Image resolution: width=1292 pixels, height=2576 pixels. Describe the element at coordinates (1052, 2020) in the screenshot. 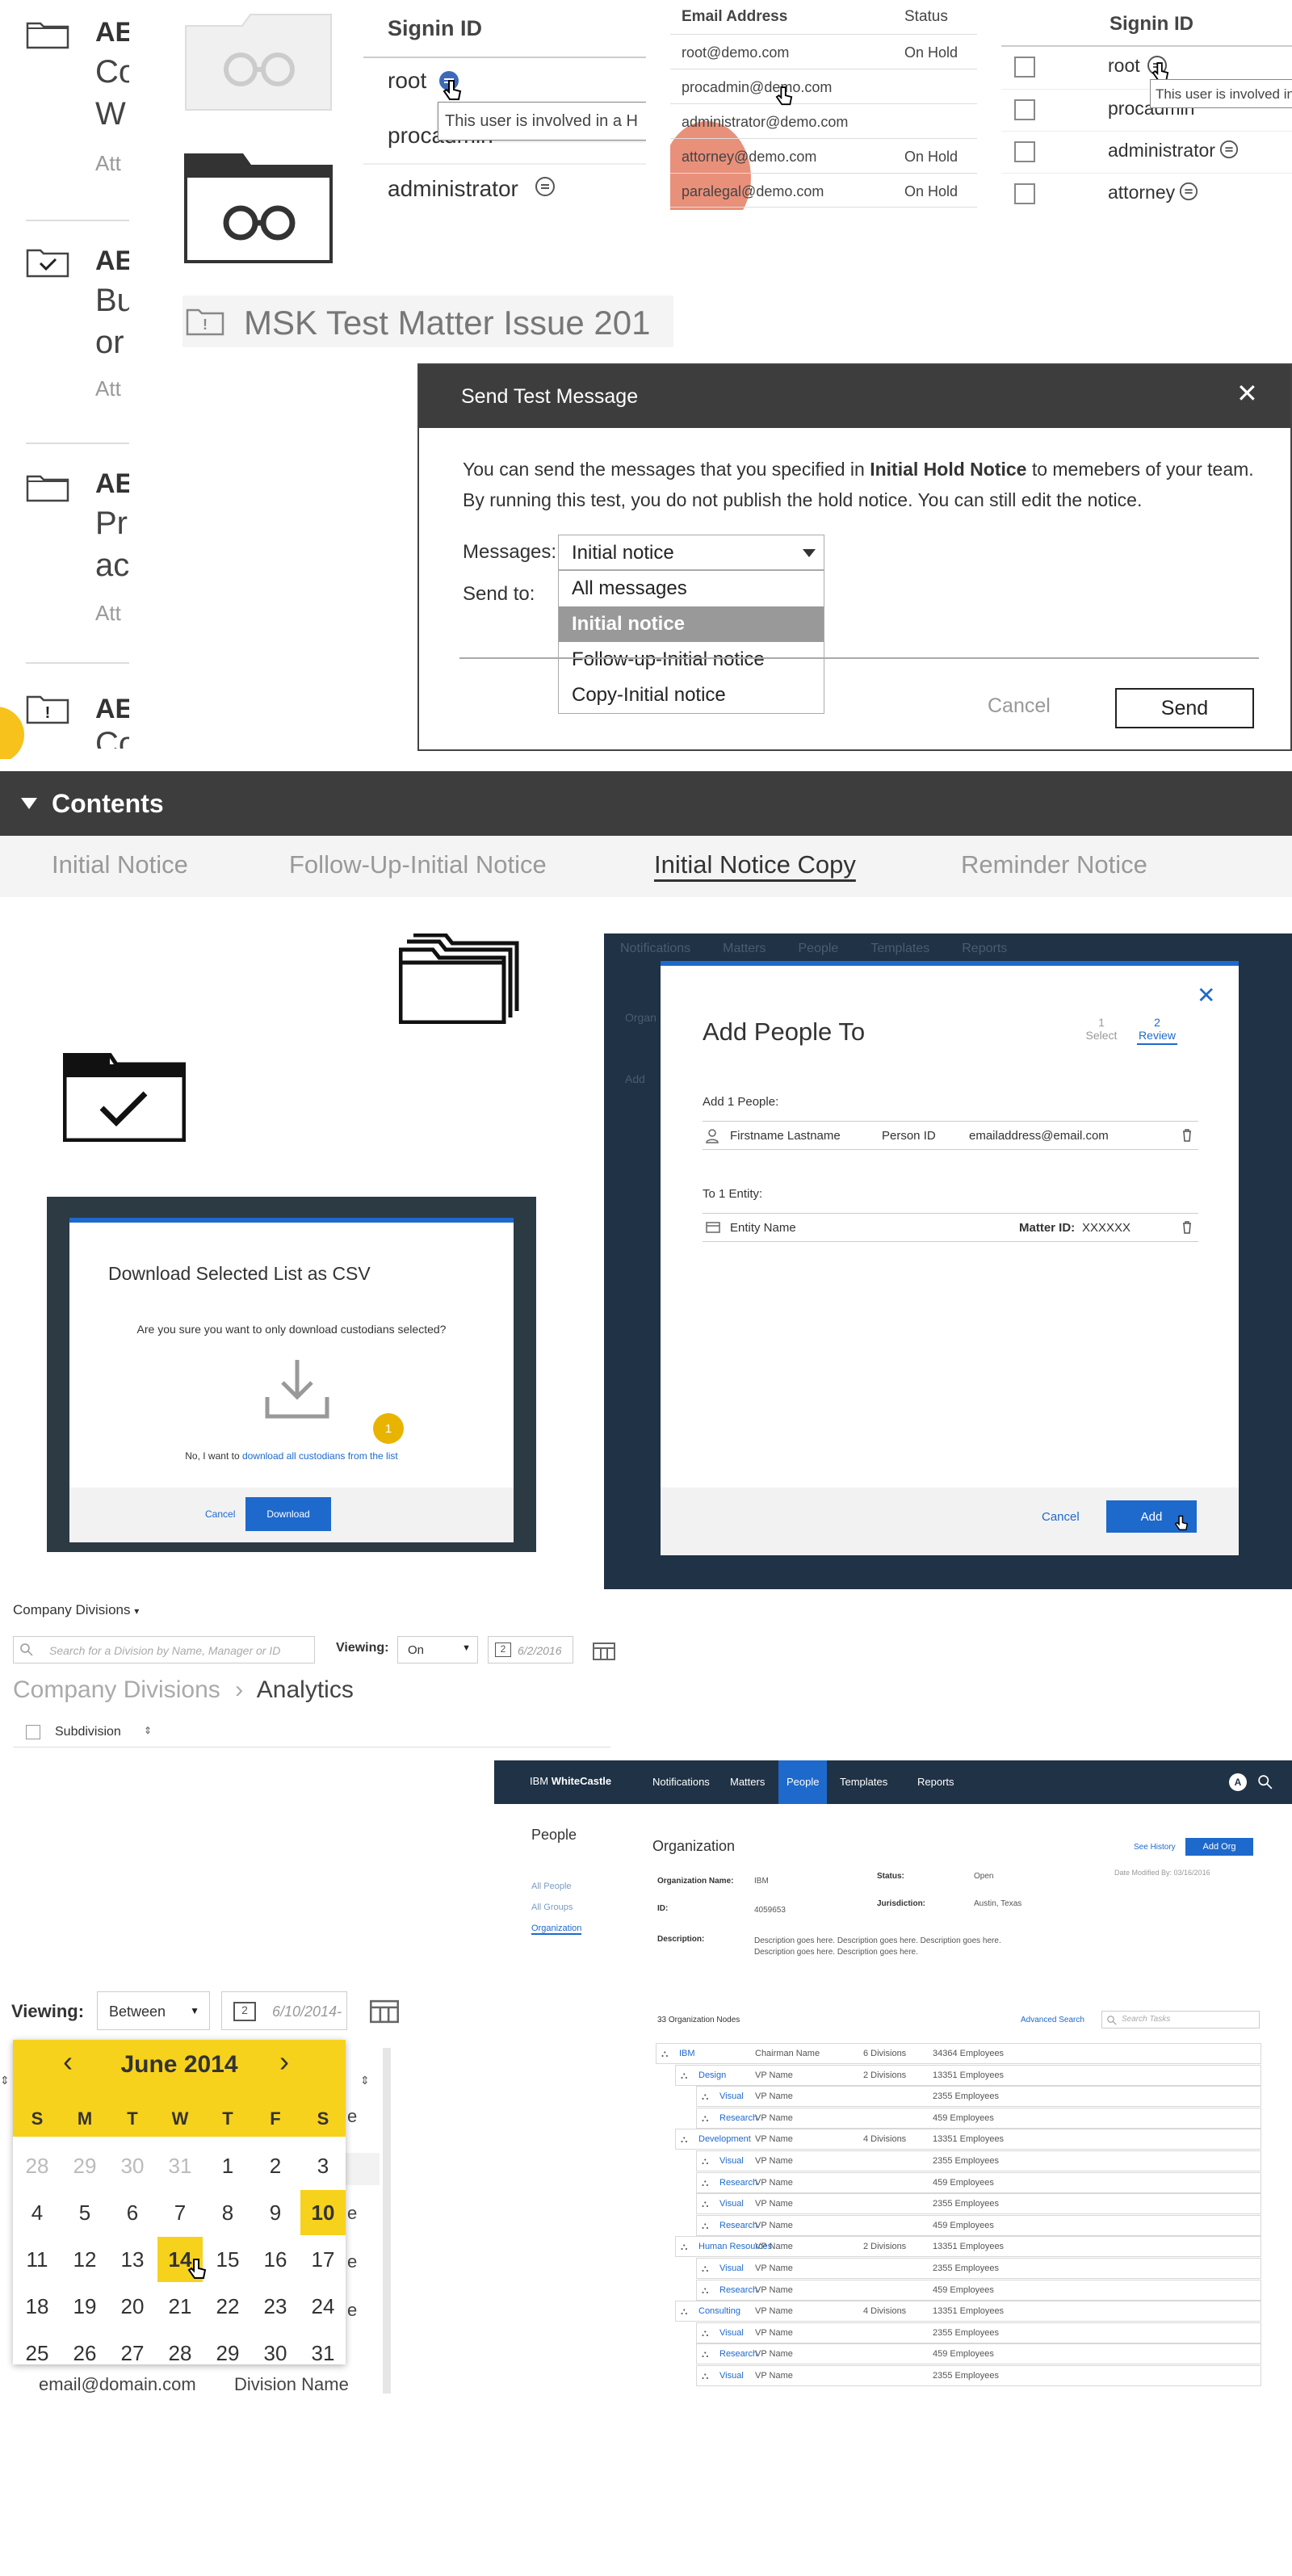

I see `advanced-search-link: Advanced Search` at that location.